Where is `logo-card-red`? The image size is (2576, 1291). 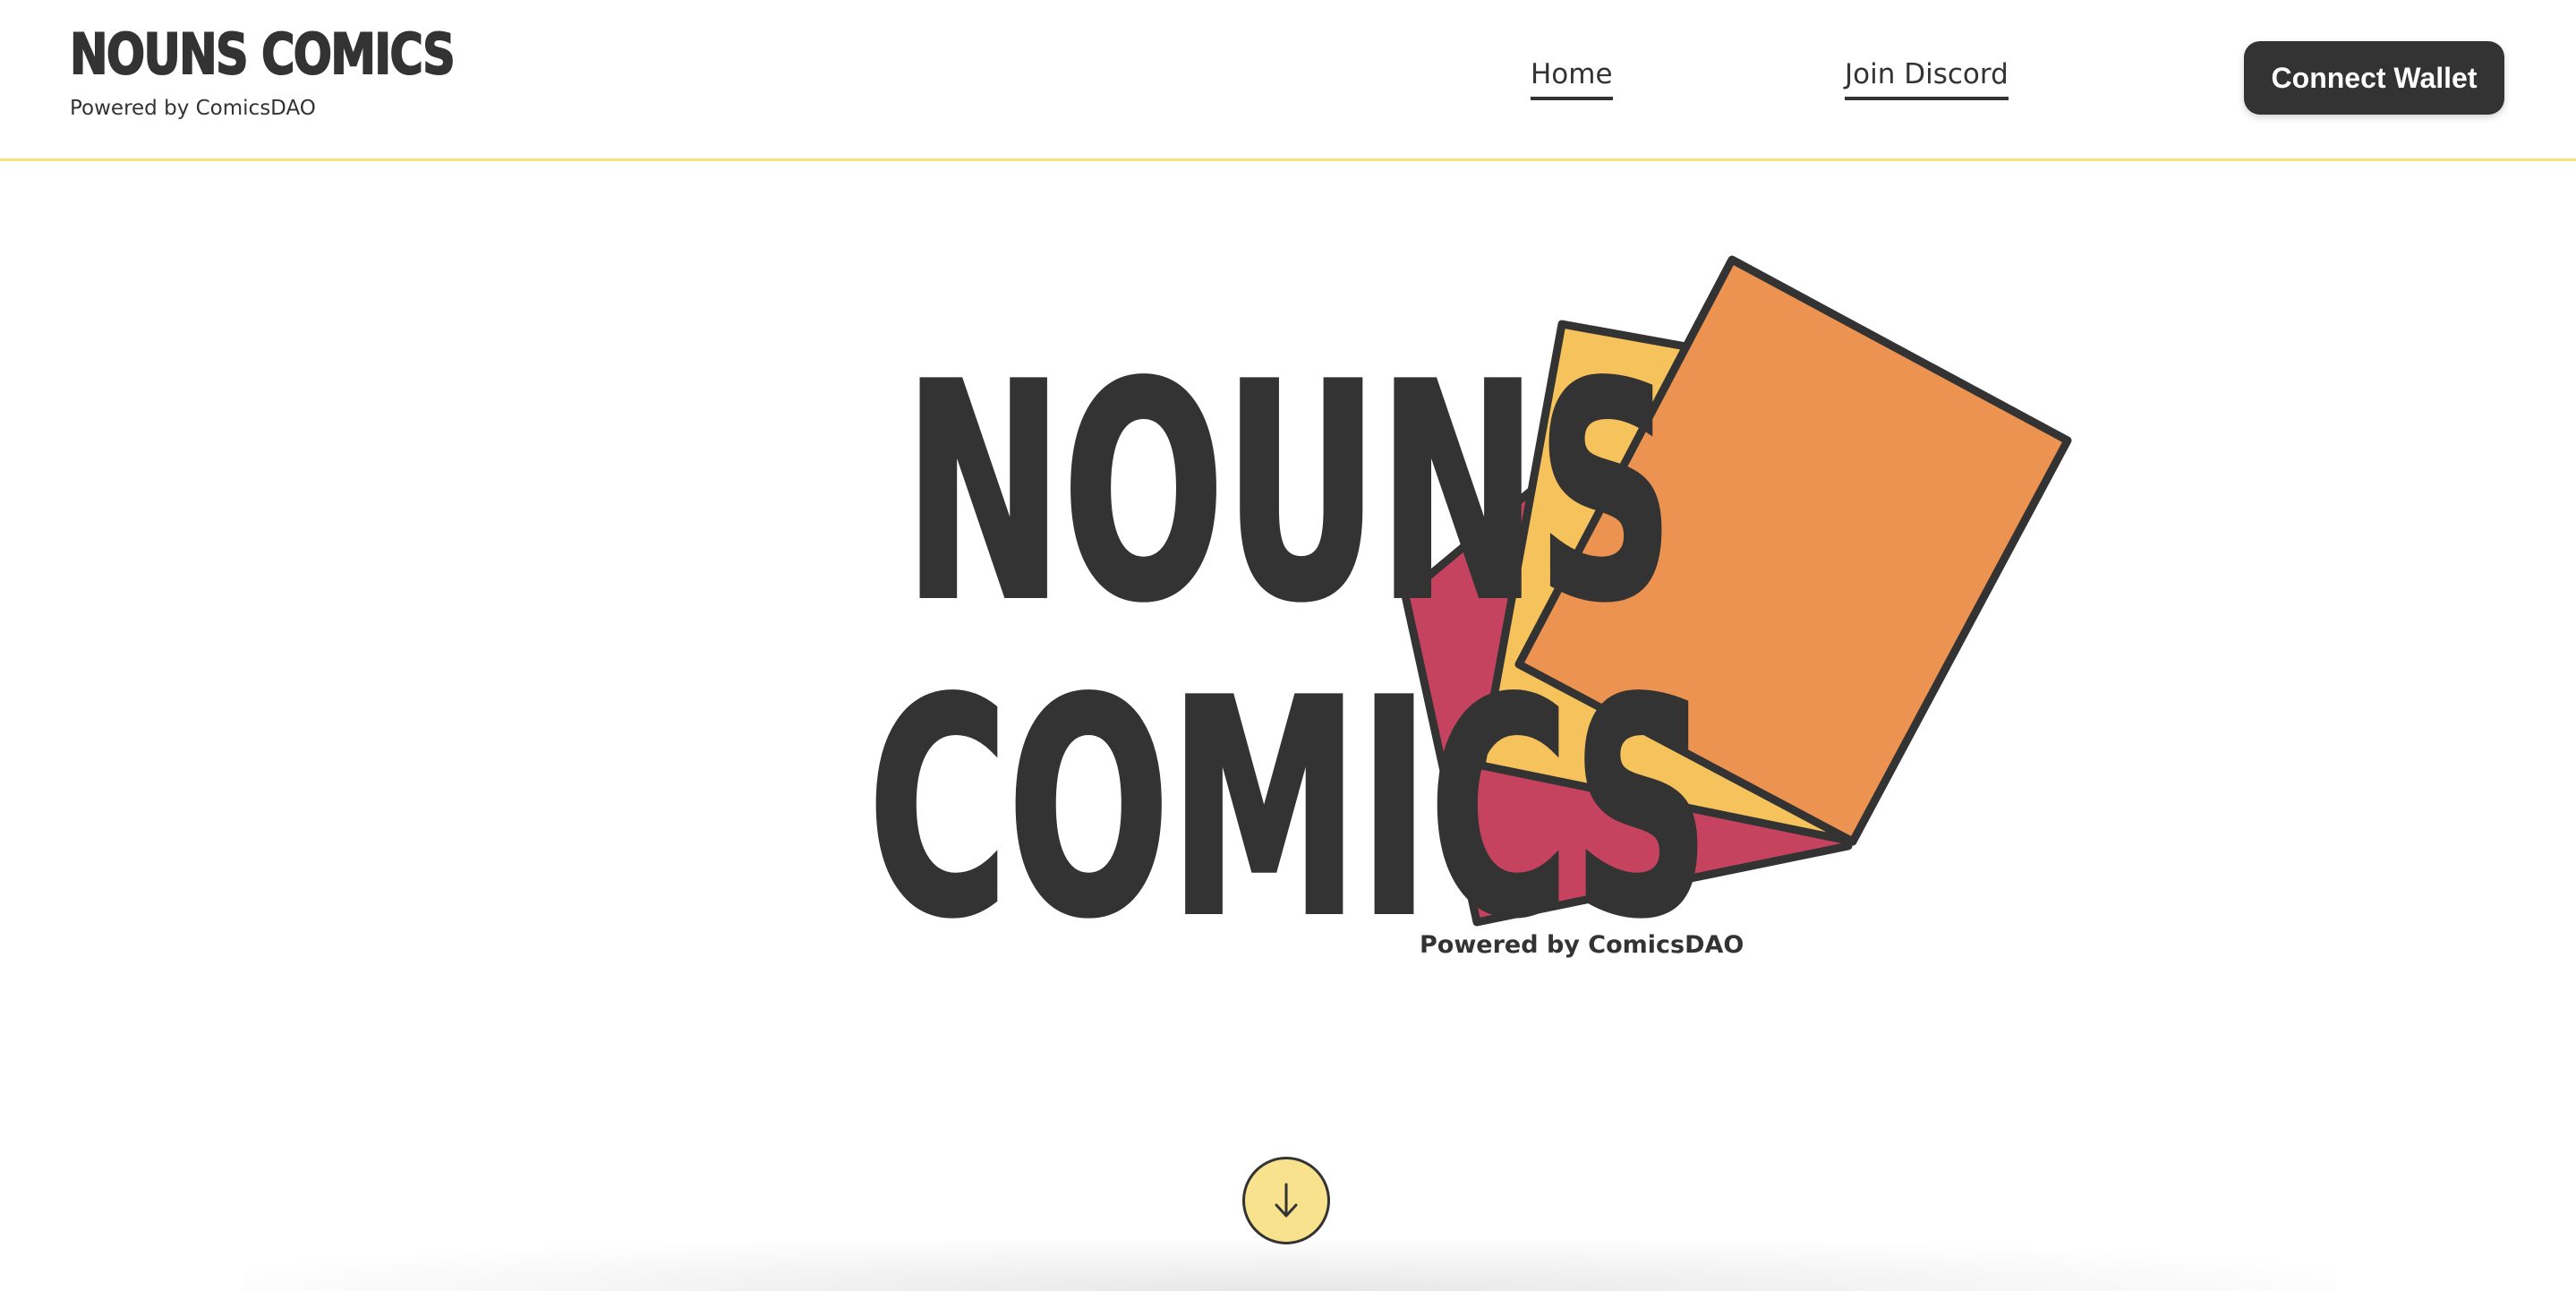 logo-card-red is located at coordinates (1627, 675).